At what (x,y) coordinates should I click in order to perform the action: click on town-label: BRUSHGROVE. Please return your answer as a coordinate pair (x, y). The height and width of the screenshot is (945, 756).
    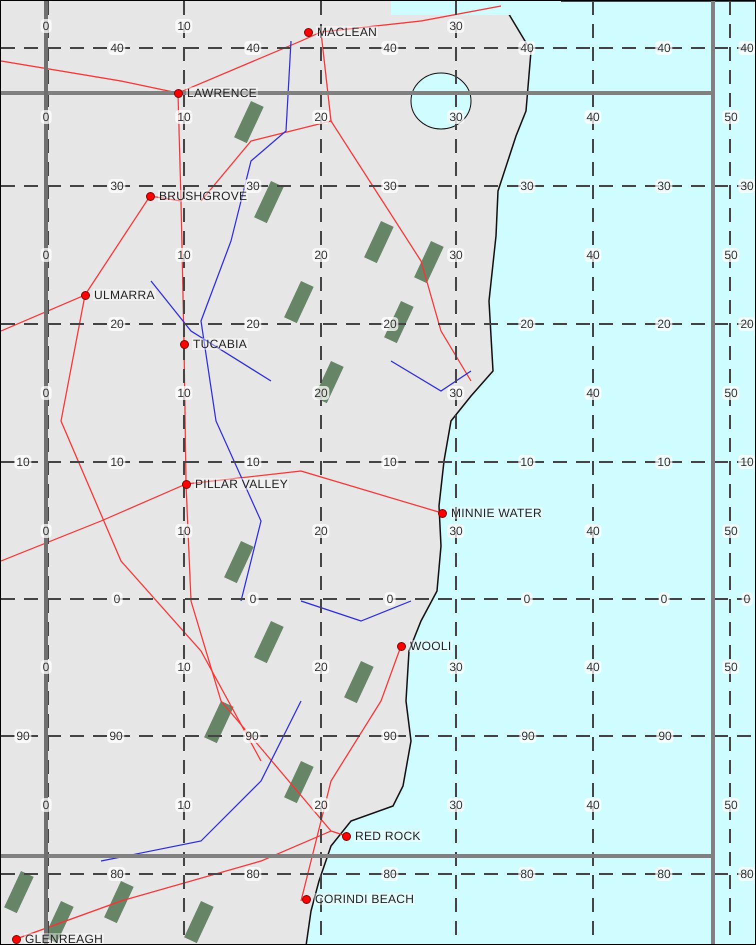
    Looking at the image, I should click on (203, 196).